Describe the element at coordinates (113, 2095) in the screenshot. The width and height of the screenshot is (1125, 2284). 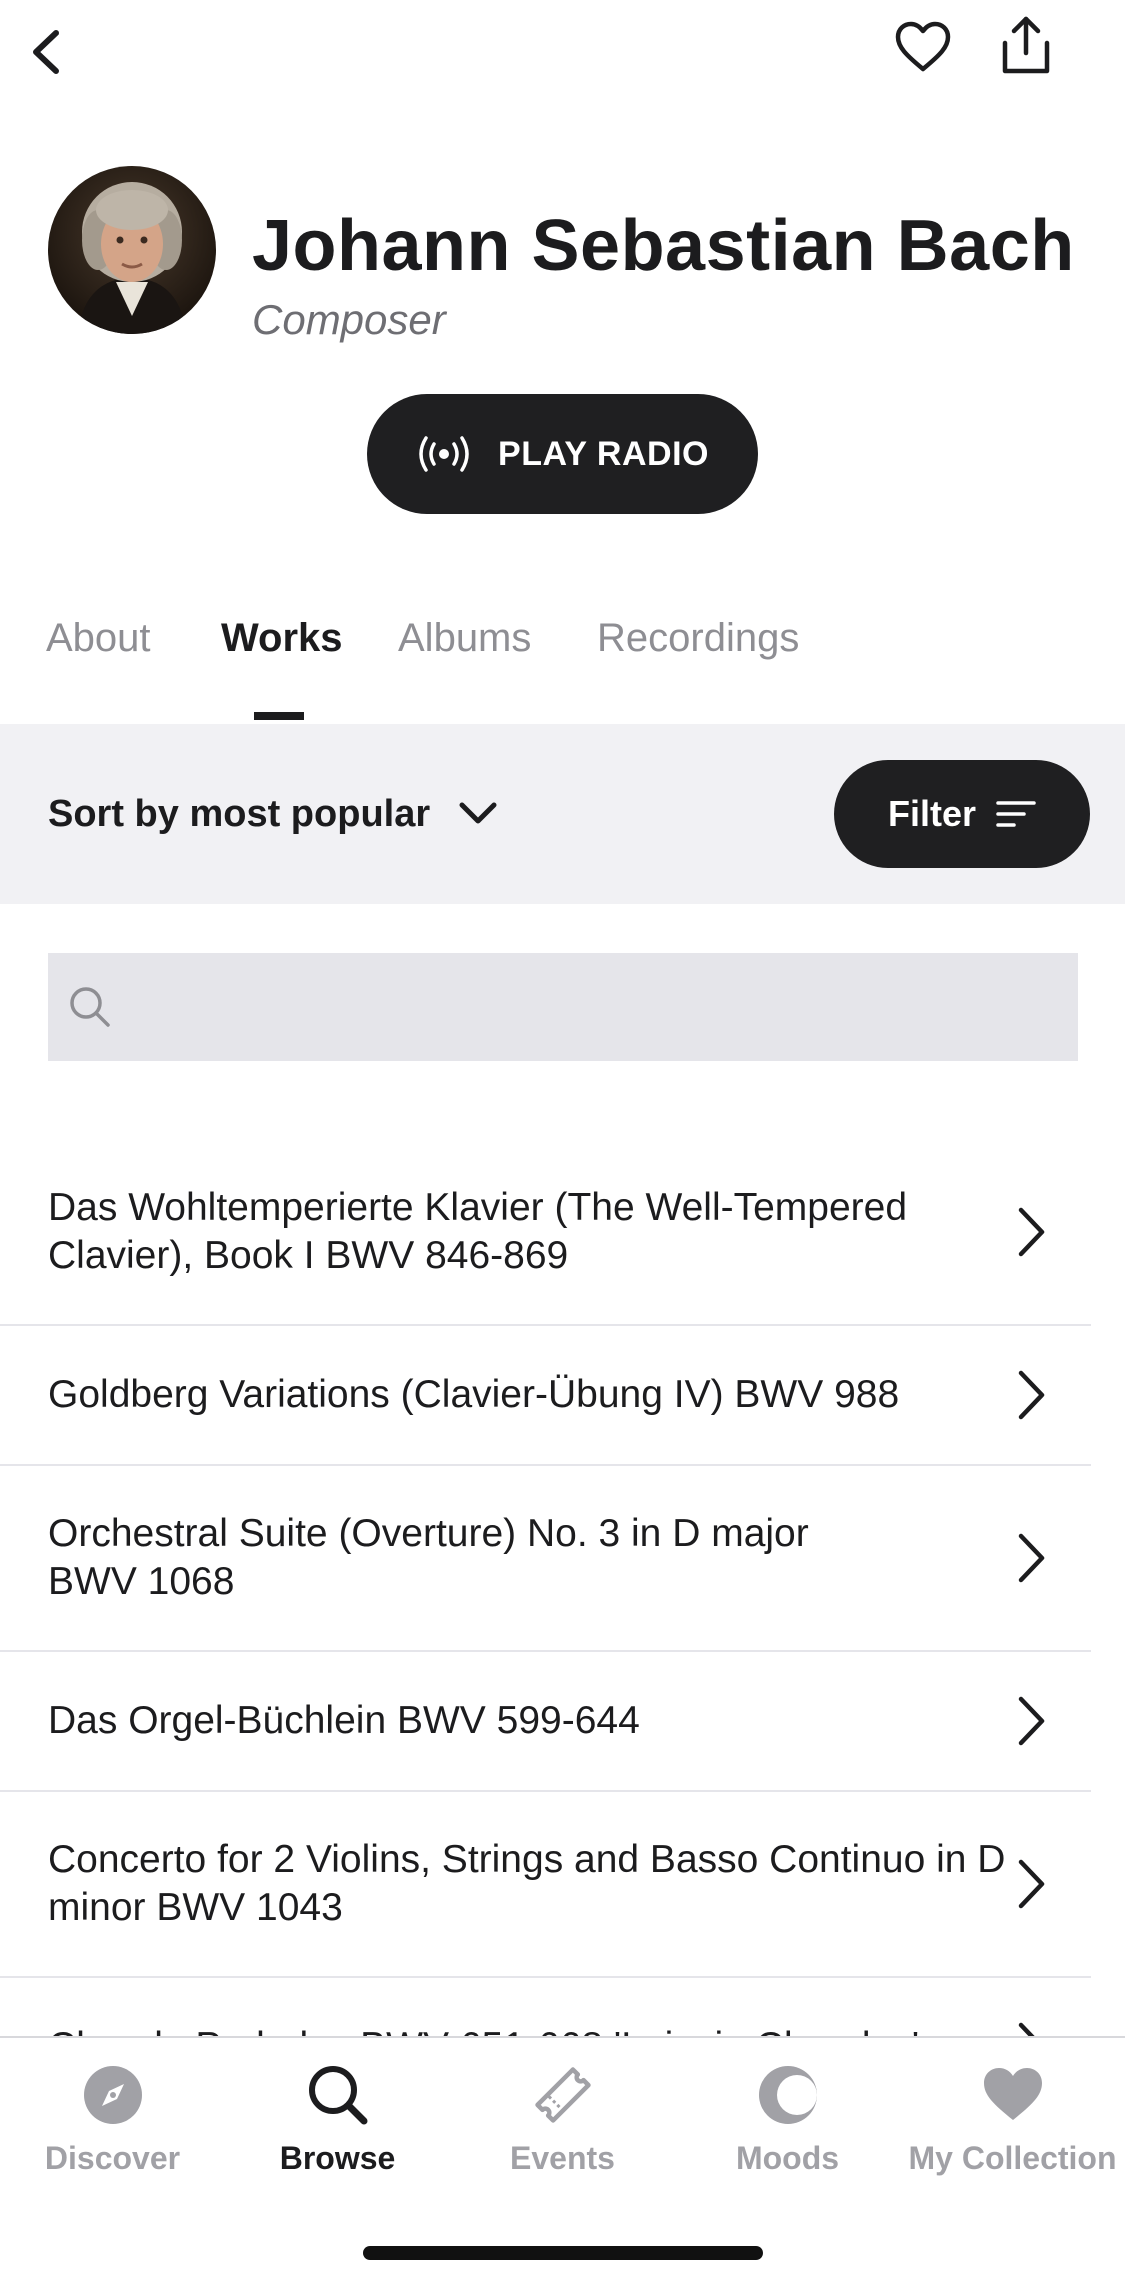
I see `compass-icon` at that location.